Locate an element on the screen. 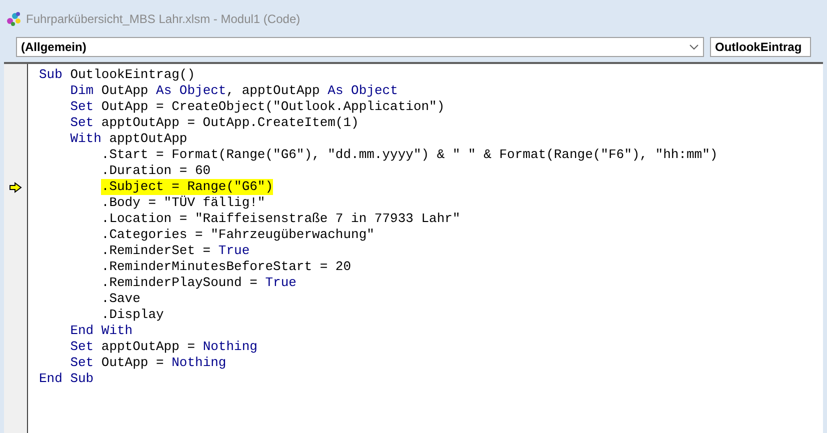 Image resolution: width=827 pixels, height=433 pixels. code-line: With apptOutApp is located at coordinates (129, 139).